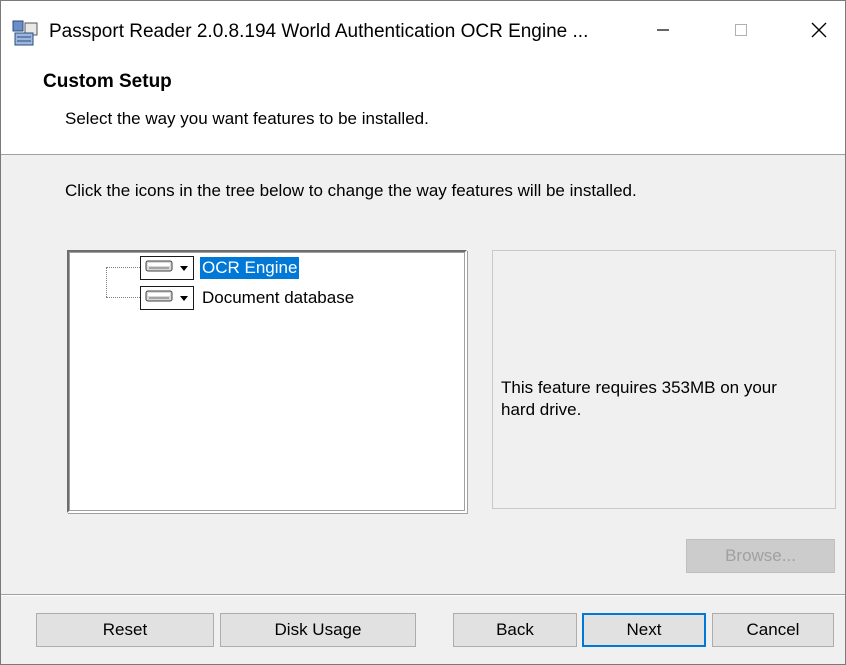 Image resolution: width=846 pixels, height=665 pixels. Describe the element at coordinates (278, 297) in the screenshot. I see `tree-item-label: Document database` at that location.